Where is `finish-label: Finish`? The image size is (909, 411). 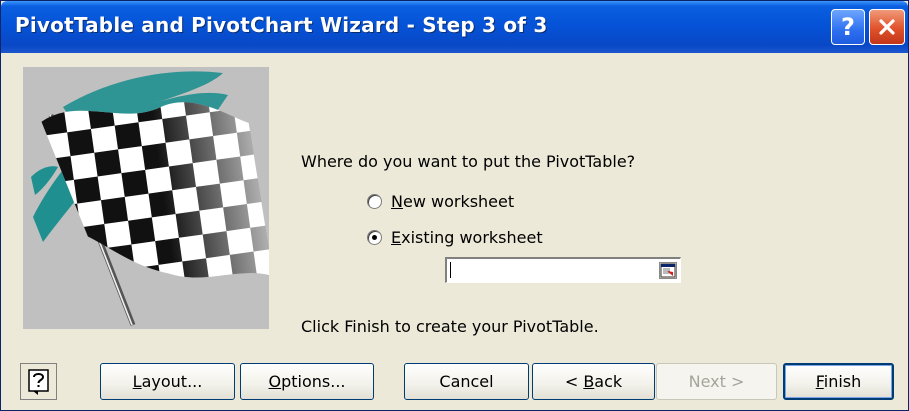
finish-label: Finish is located at coordinates (838, 381).